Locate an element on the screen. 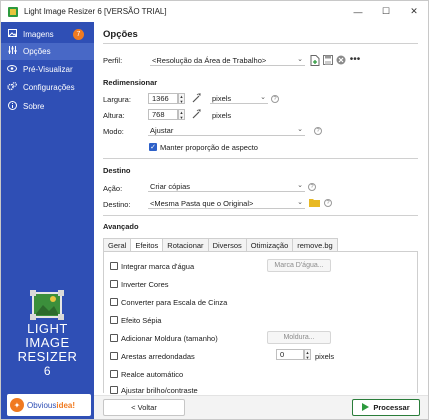  tab-efeitos: Efeitos is located at coordinates (147, 245).